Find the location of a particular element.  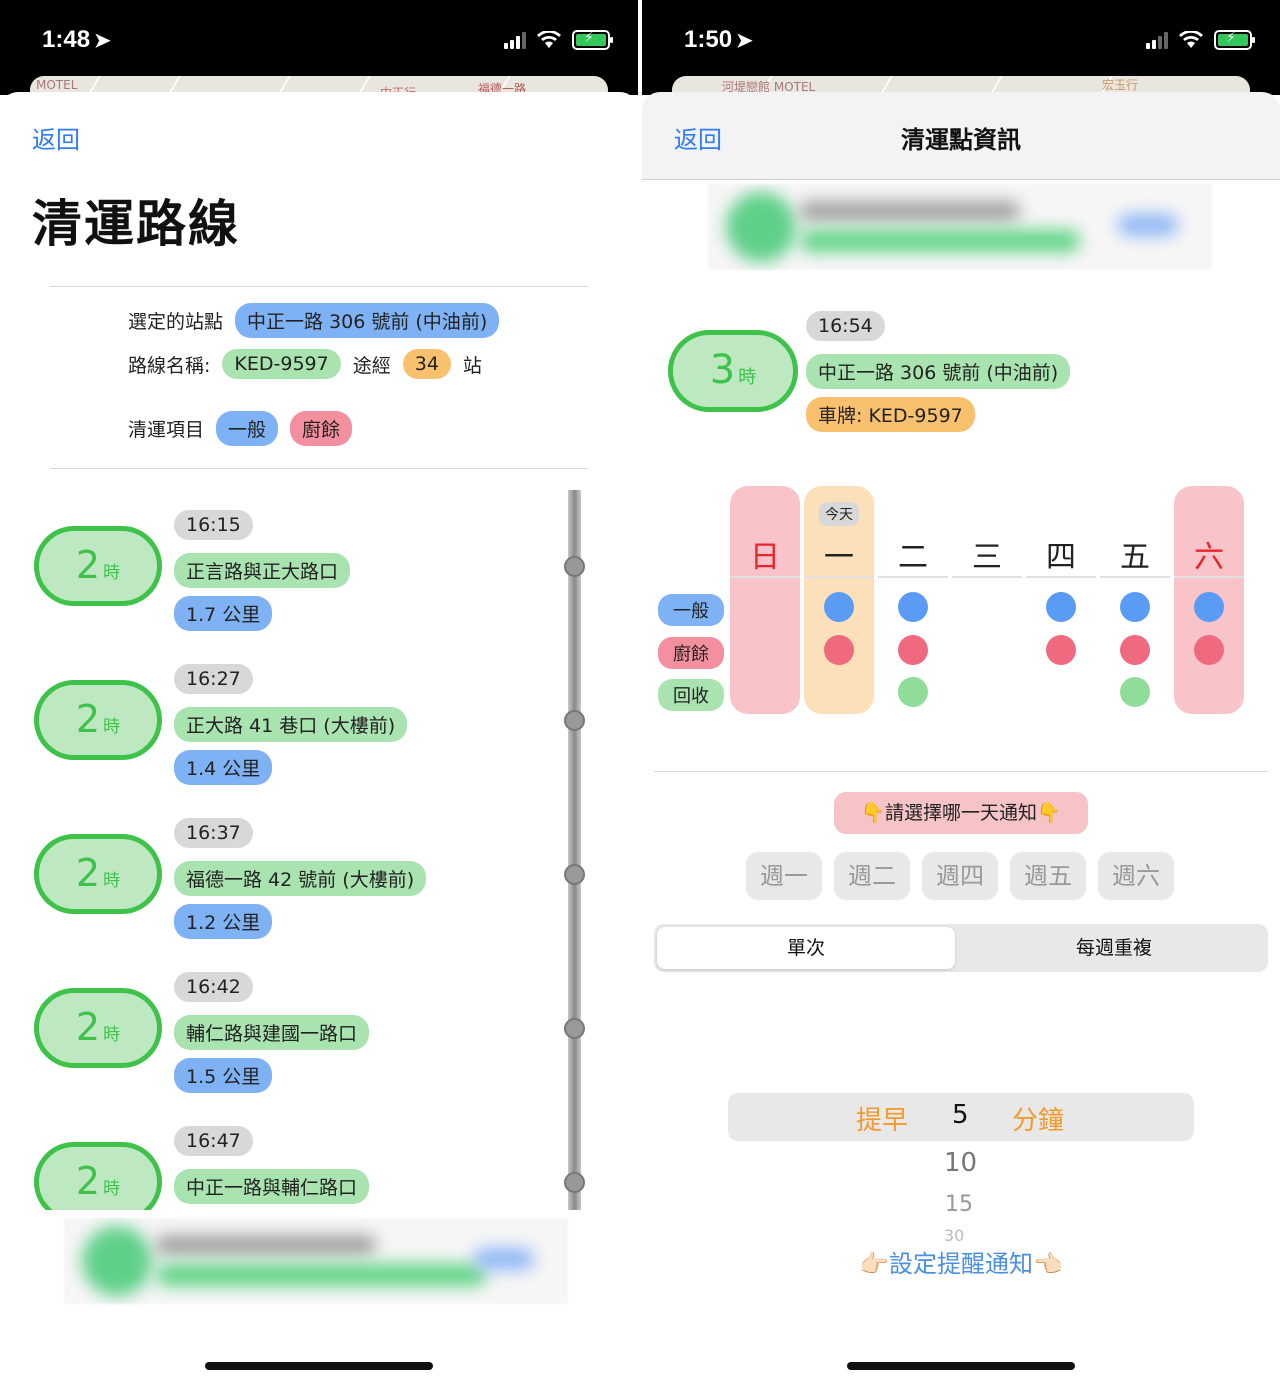

day-header: 六 is located at coordinates (1209, 557).